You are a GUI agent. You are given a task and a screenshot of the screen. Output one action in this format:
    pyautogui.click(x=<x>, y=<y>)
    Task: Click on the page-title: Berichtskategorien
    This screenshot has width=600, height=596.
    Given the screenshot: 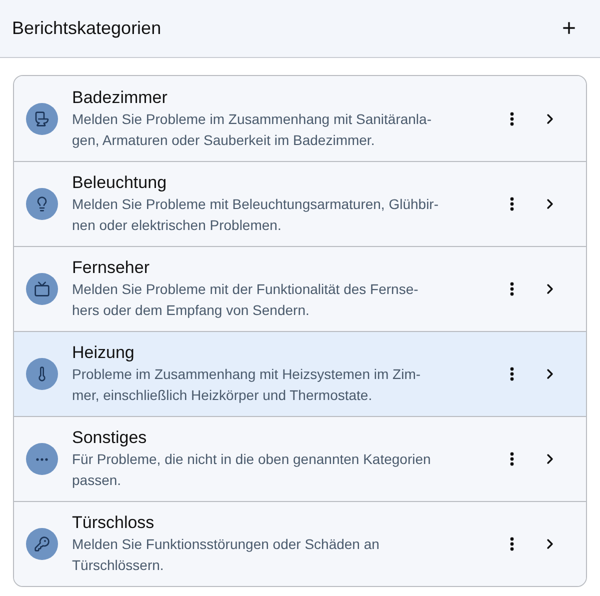 What is the action you would take?
    pyautogui.click(x=87, y=28)
    